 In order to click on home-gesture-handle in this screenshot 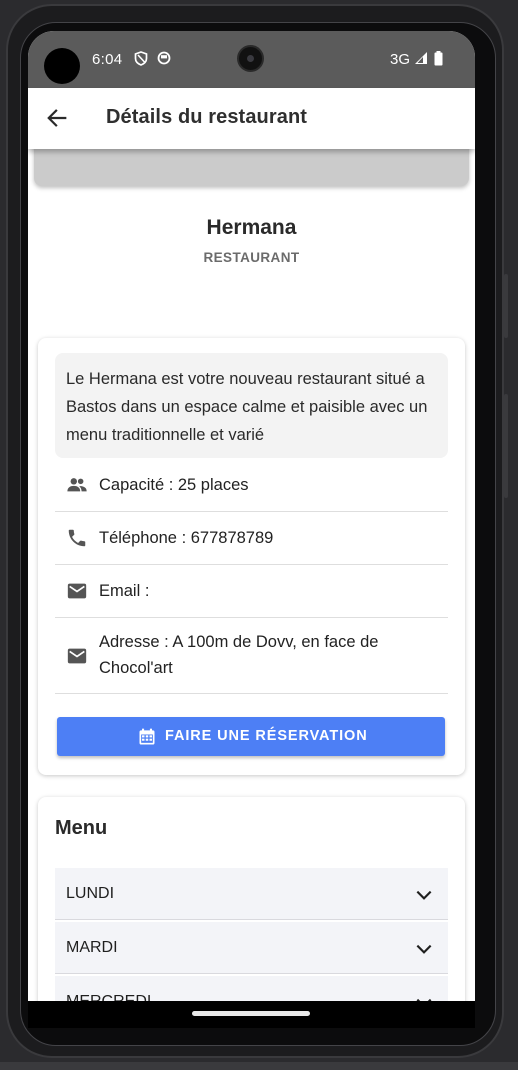, I will do `click(251, 1013)`.